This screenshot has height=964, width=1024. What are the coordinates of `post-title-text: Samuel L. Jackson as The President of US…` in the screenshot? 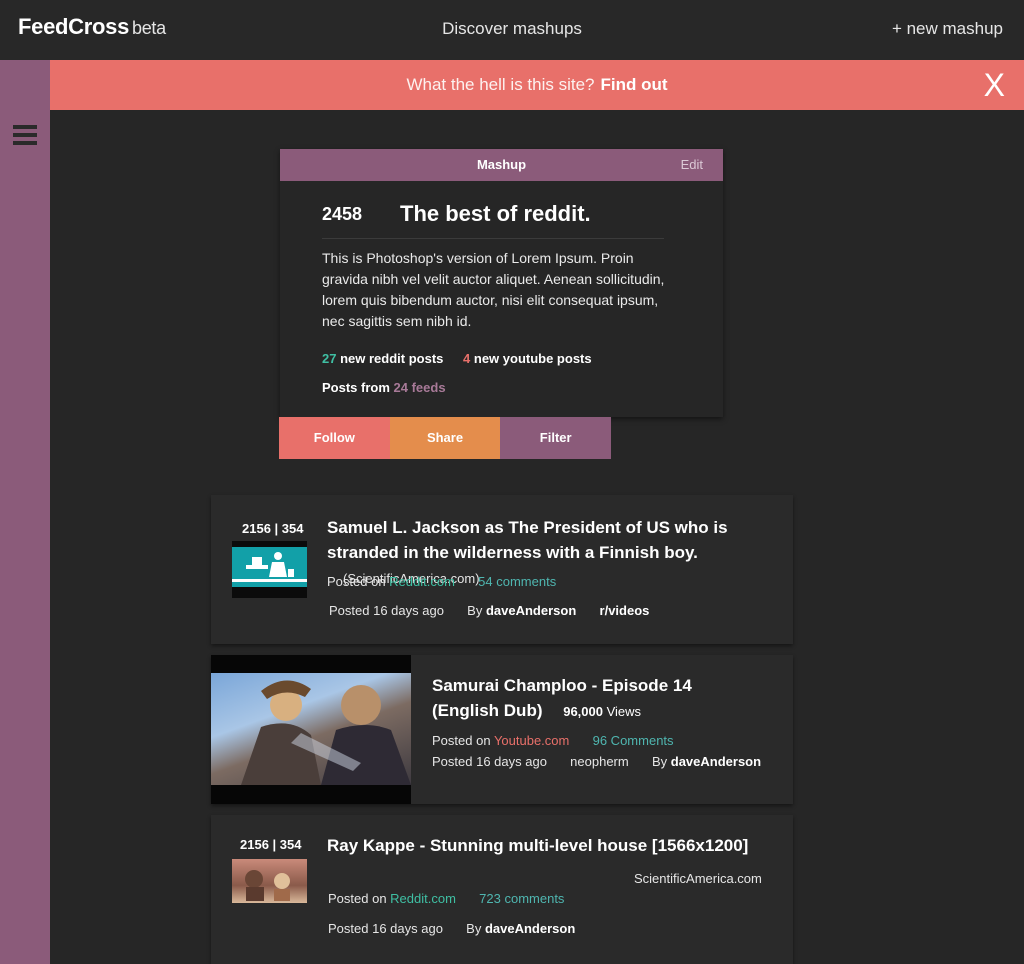 It's located at (527, 540).